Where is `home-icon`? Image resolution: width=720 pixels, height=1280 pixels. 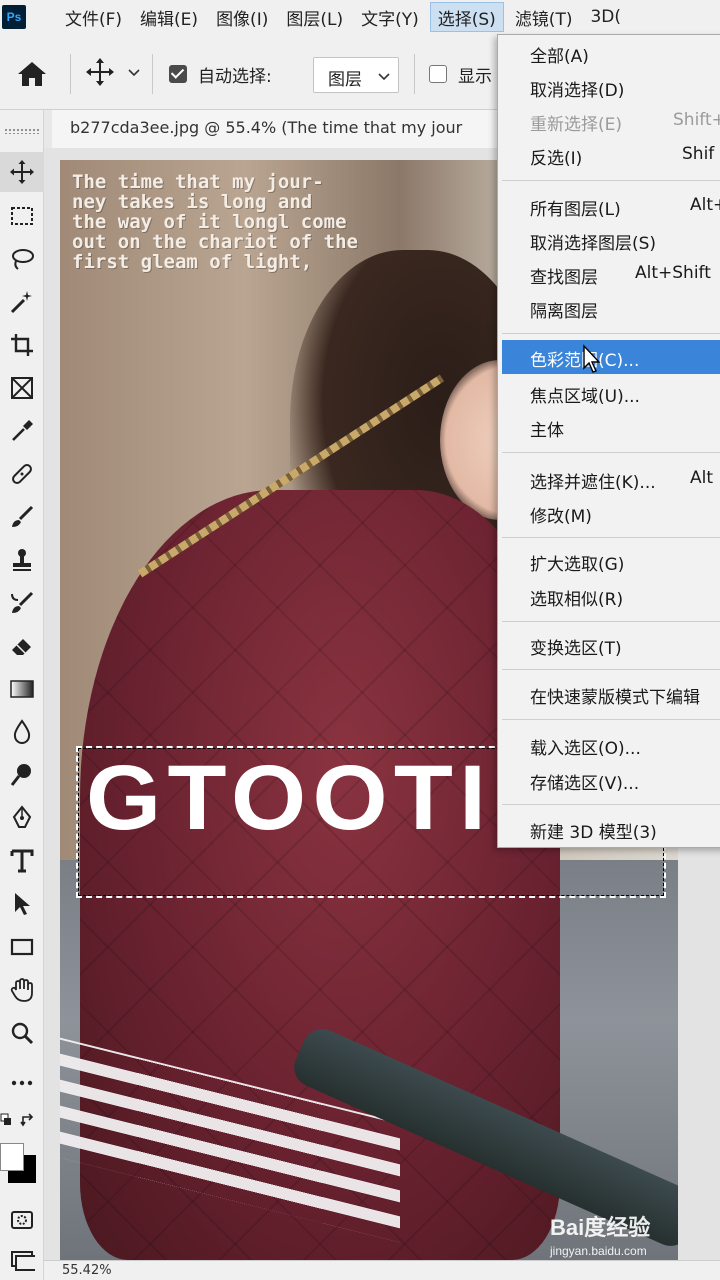
home-icon is located at coordinates (32, 74).